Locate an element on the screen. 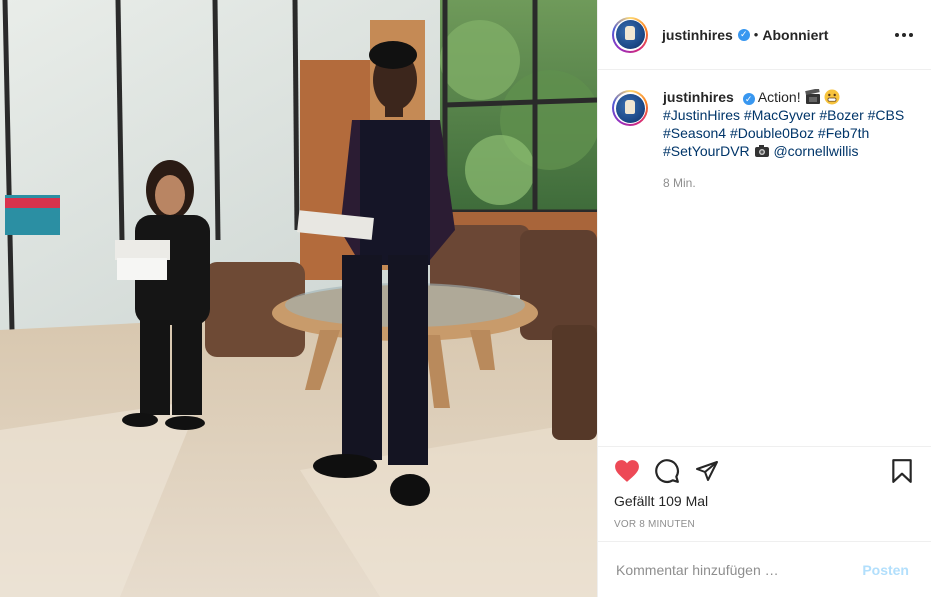  post-actions: Gefällt 109 Mal vor 8 Minuten is located at coordinates (764, 493).